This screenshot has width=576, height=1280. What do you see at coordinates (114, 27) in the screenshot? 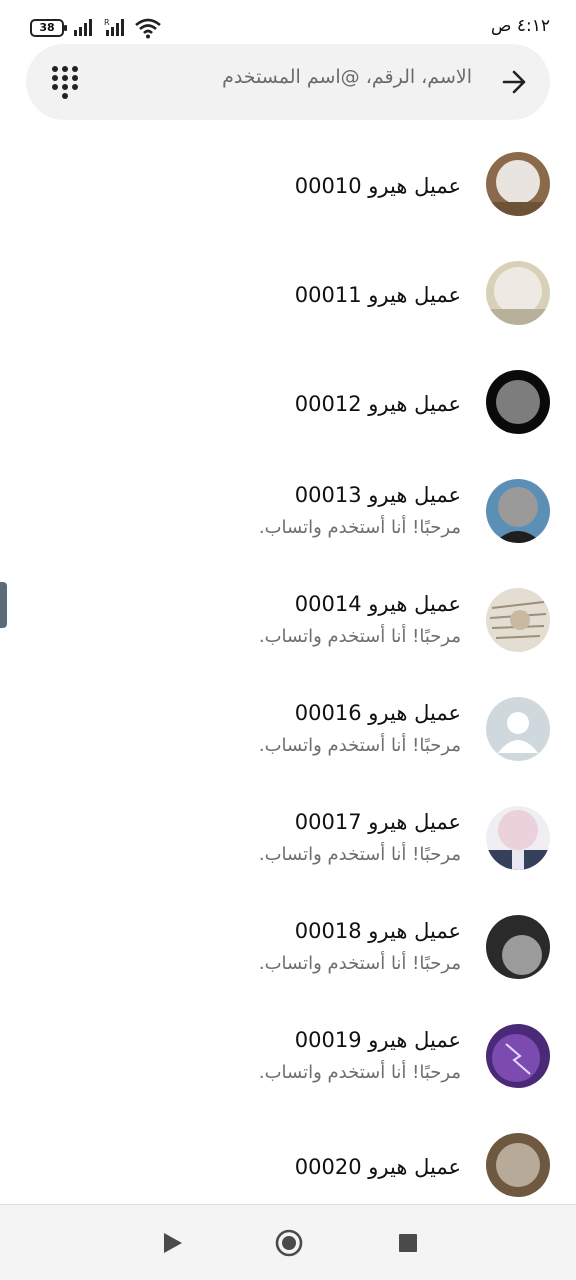
I see `signal-roaming-icon: R` at bounding box center [114, 27].